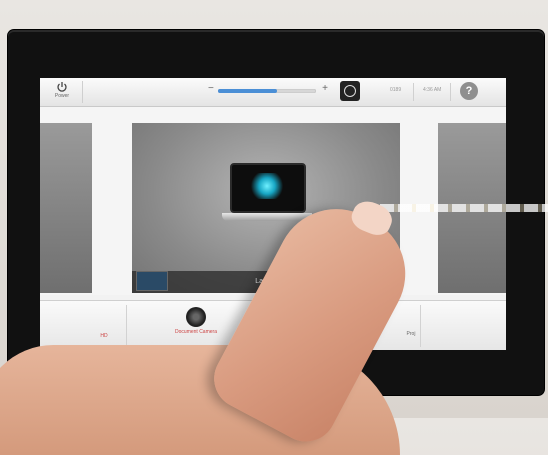 Image resolution: width=548 pixels, height=455 pixels. What do you see at coordinates (196, 332) in the screenshot?
I see `source-item-label: Document Camera` at bounding box center [196, 332].